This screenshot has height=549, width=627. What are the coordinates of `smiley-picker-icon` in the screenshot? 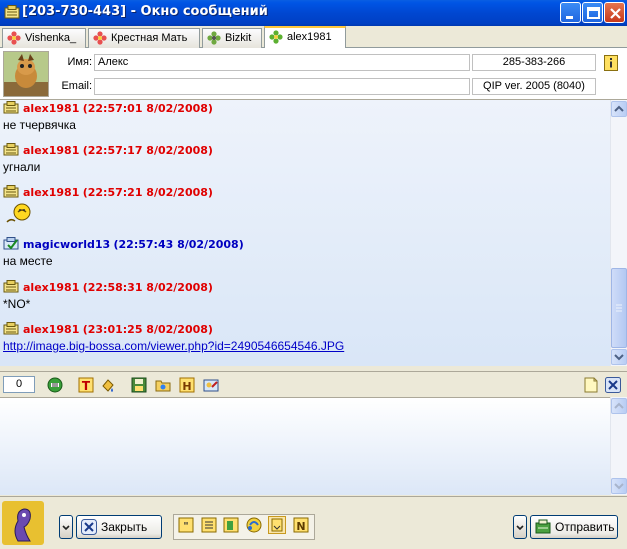 It's located at (55, 385).